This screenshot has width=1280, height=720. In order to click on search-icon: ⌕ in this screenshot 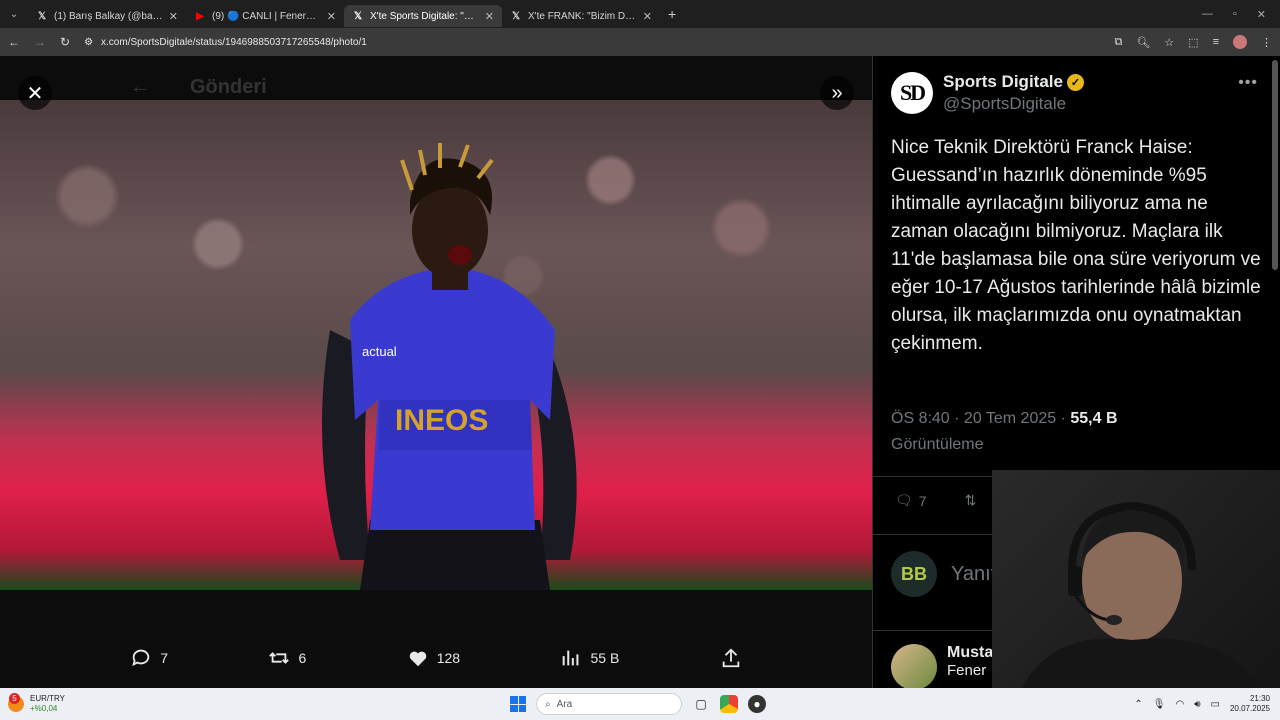, I will do `click(548, 704)`.